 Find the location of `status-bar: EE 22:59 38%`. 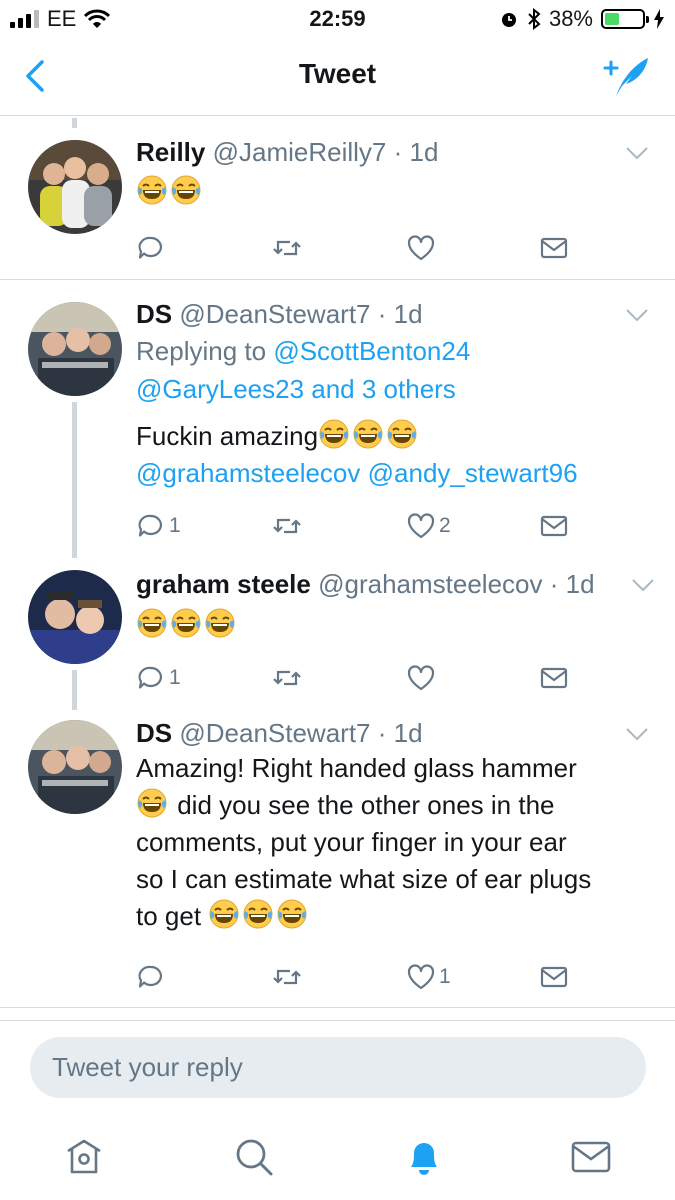

status-bar: EE 22:59 38% is located at coordinates (337, 19).